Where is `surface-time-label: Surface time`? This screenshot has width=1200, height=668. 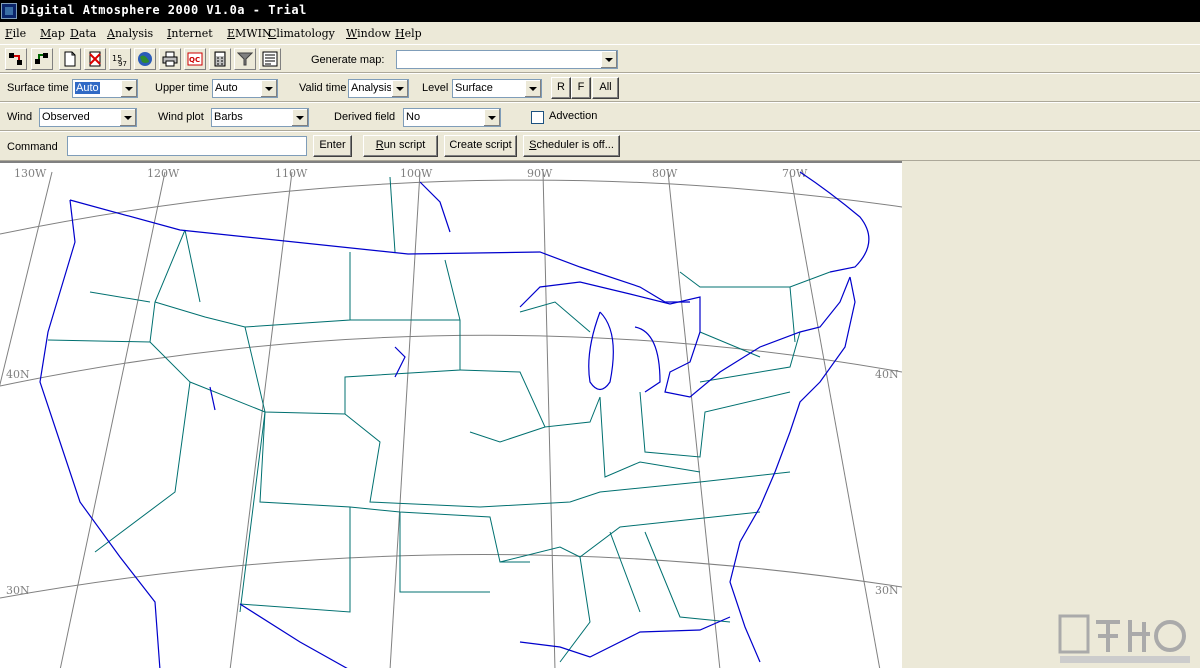
surface-time-label: Surface time is located at coordinates (38, 88).